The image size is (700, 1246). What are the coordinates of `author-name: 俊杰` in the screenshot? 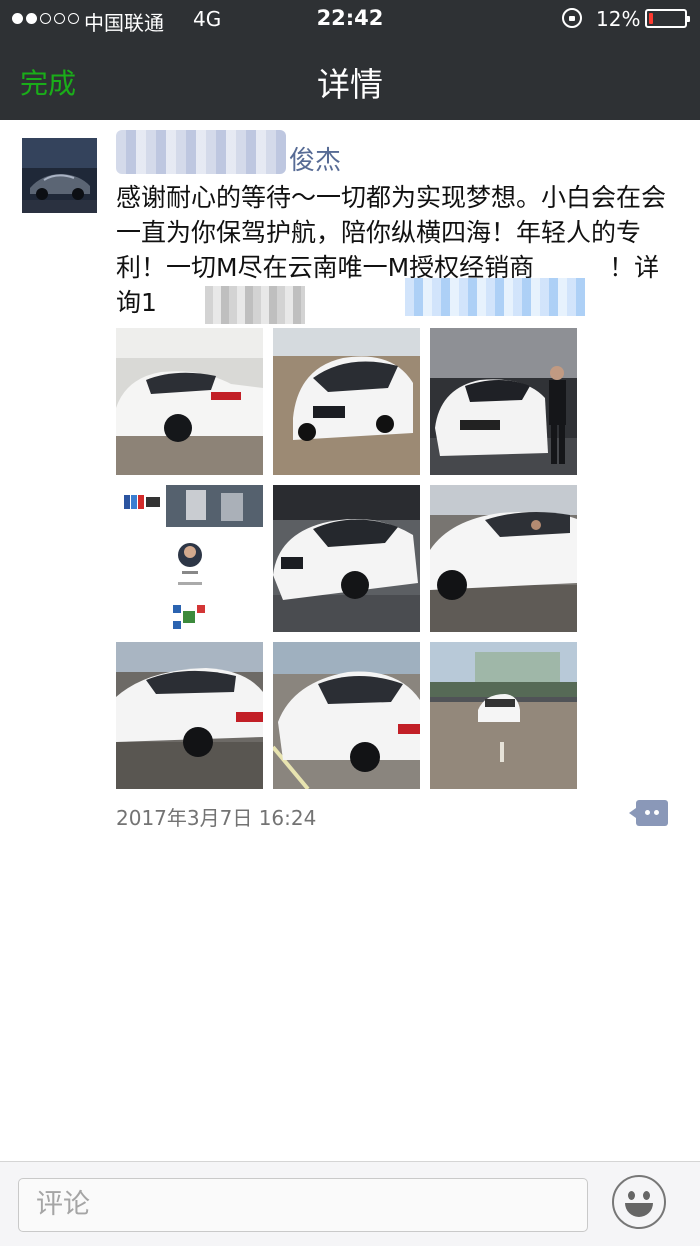 It's located at (315, 158).